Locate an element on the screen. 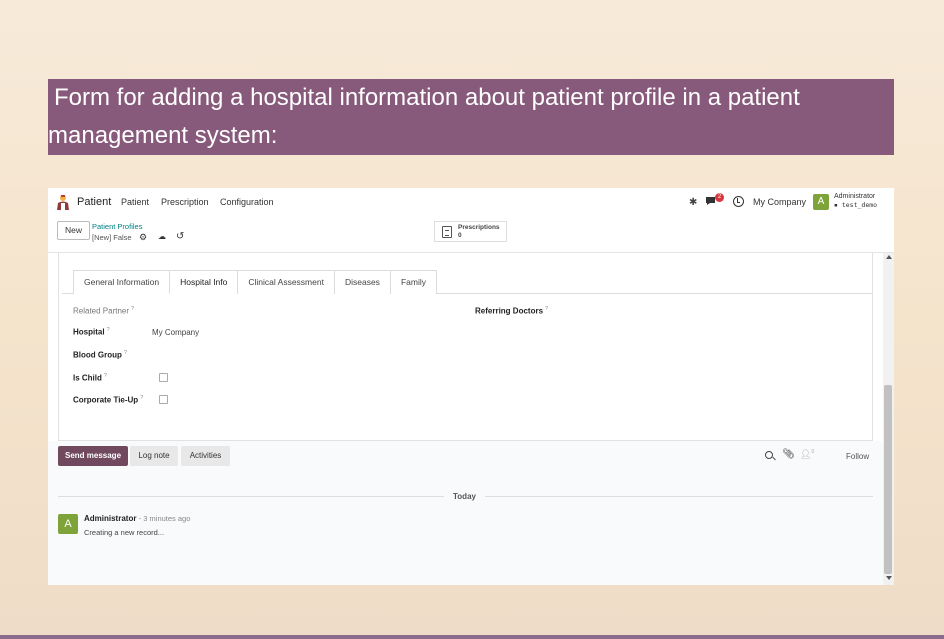 Image resolution: width=944 pixels, height=639 pixels. is-child-label: Is Child? is located at coordinates (90, 378).